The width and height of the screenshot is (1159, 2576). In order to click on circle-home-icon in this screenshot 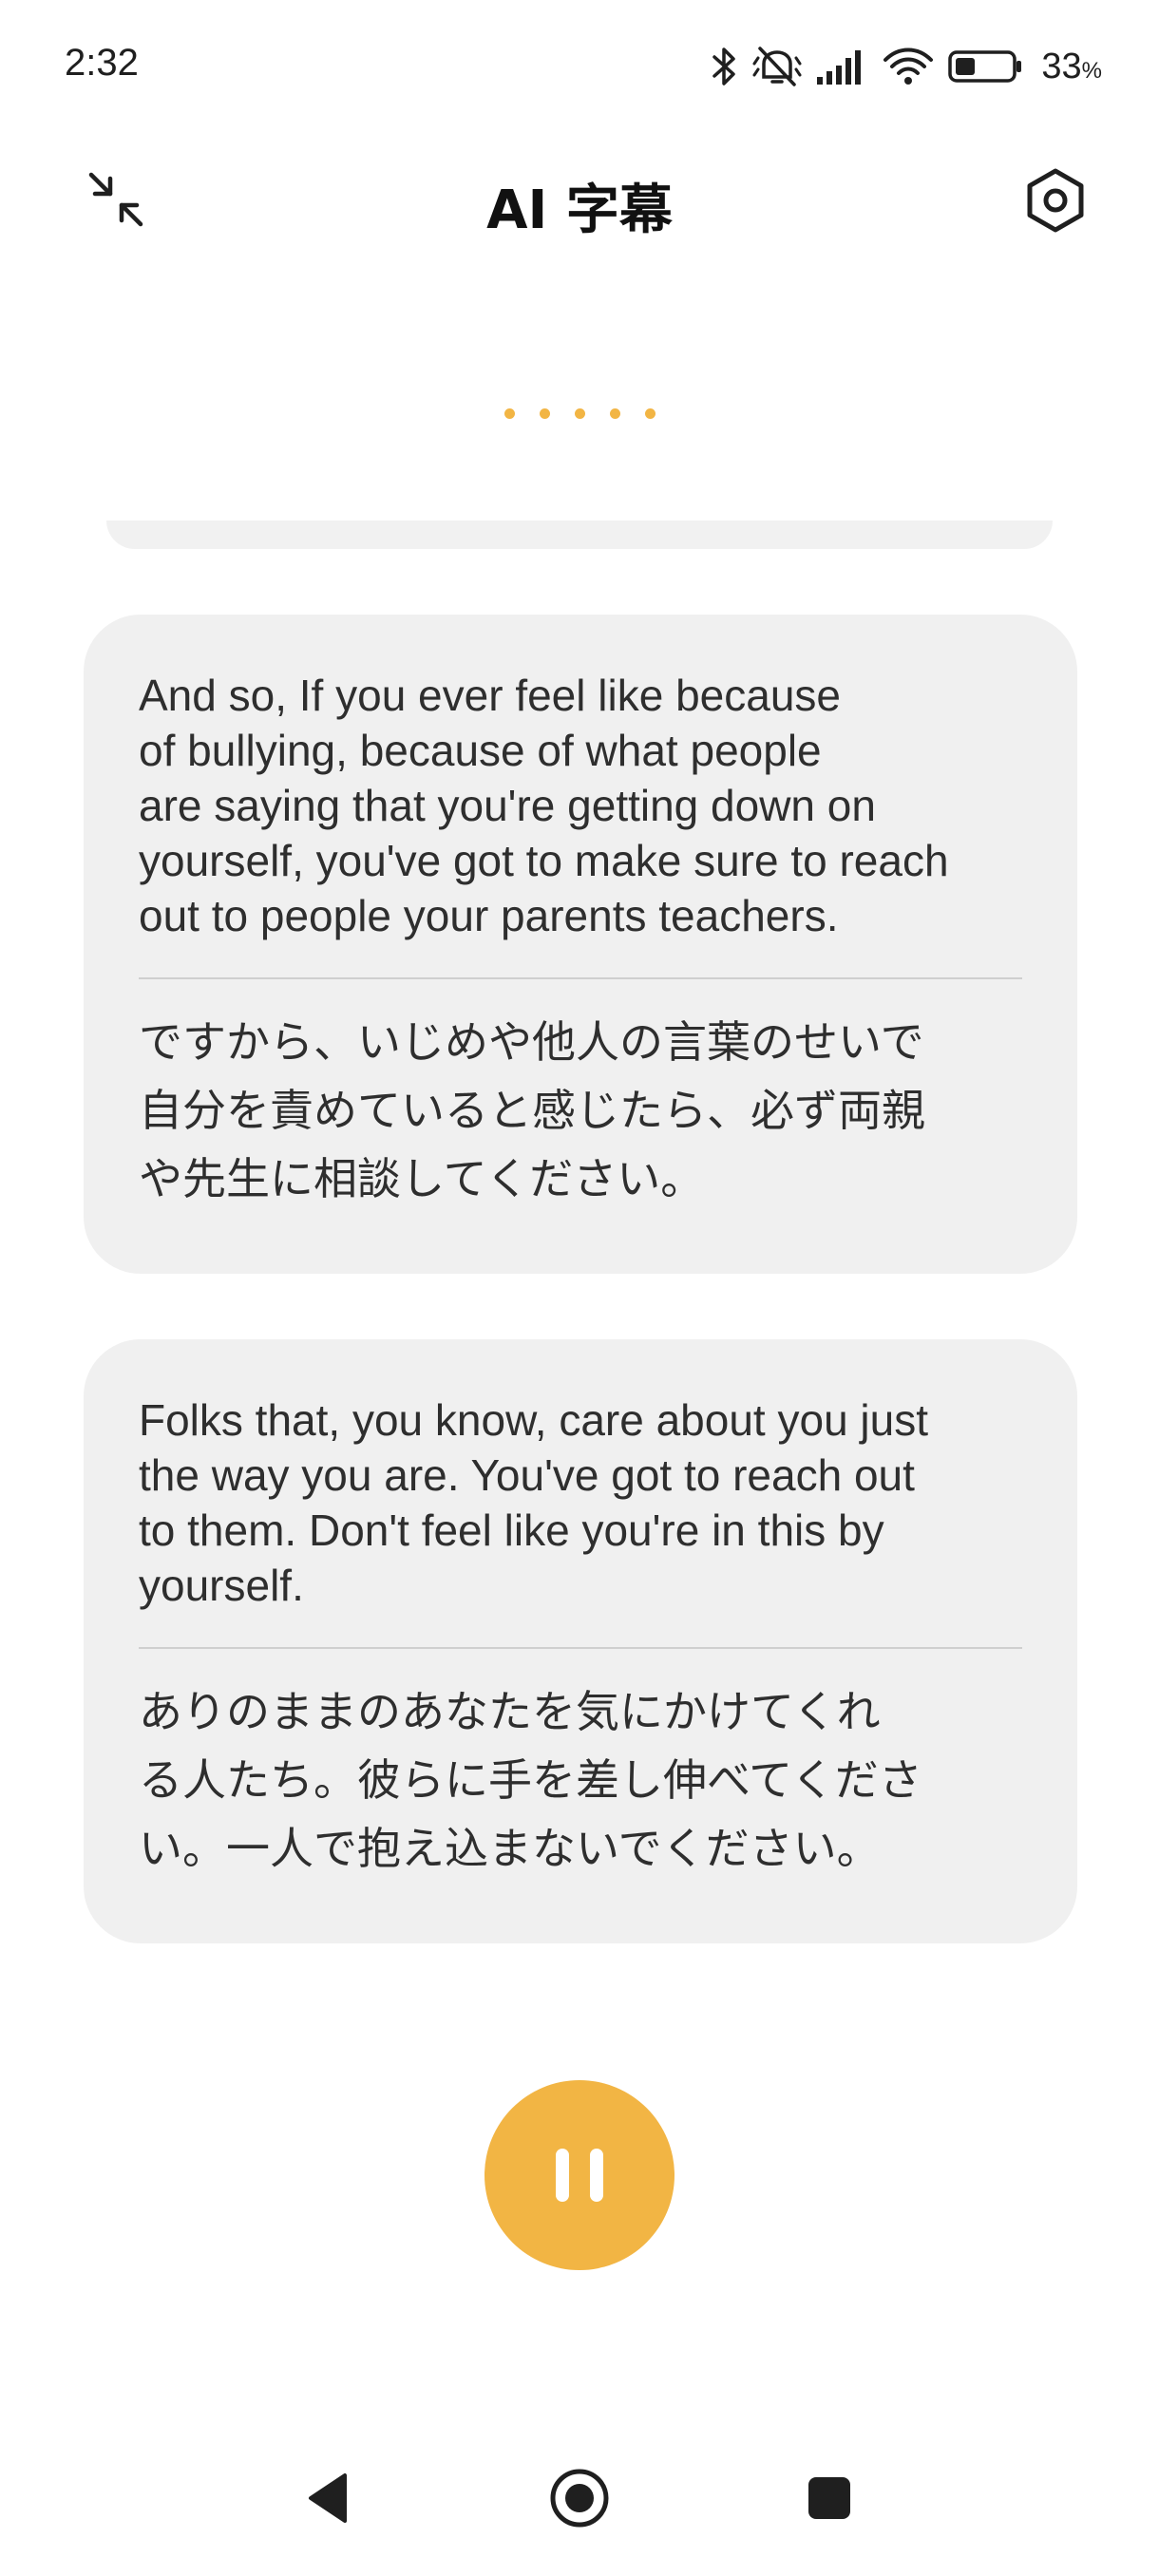, I will do `click(579, 2498)`.